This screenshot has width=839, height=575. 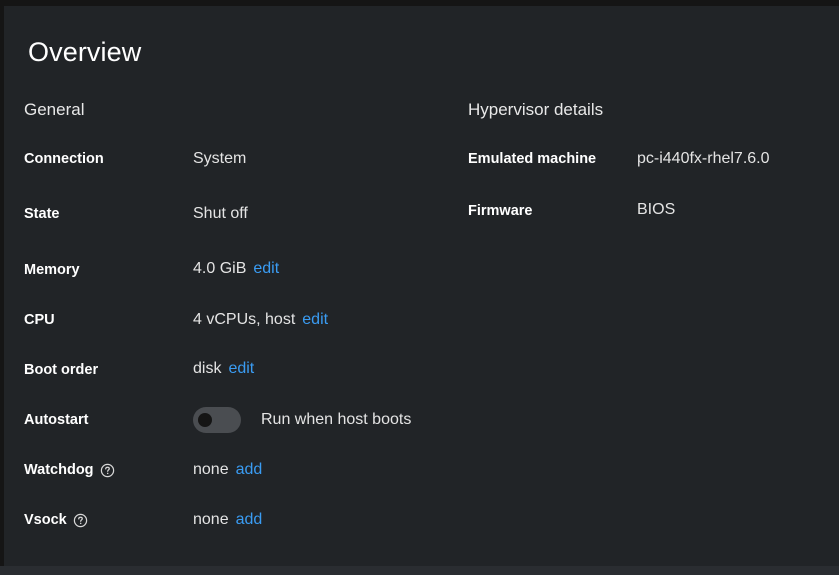 I want to click on vsock-value-text: none, so click(x=211, y=519).